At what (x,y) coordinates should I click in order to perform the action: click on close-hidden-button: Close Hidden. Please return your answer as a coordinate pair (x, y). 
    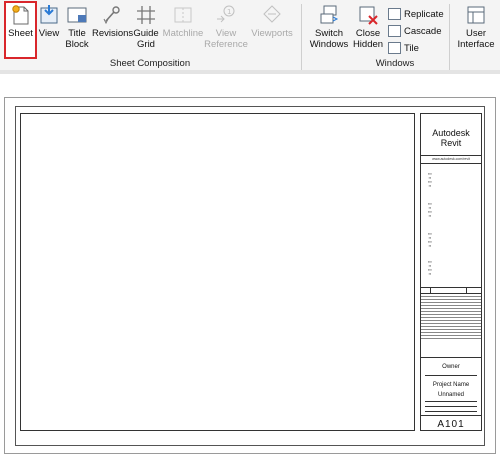
    Looking at the image, I should click on (368, 30).